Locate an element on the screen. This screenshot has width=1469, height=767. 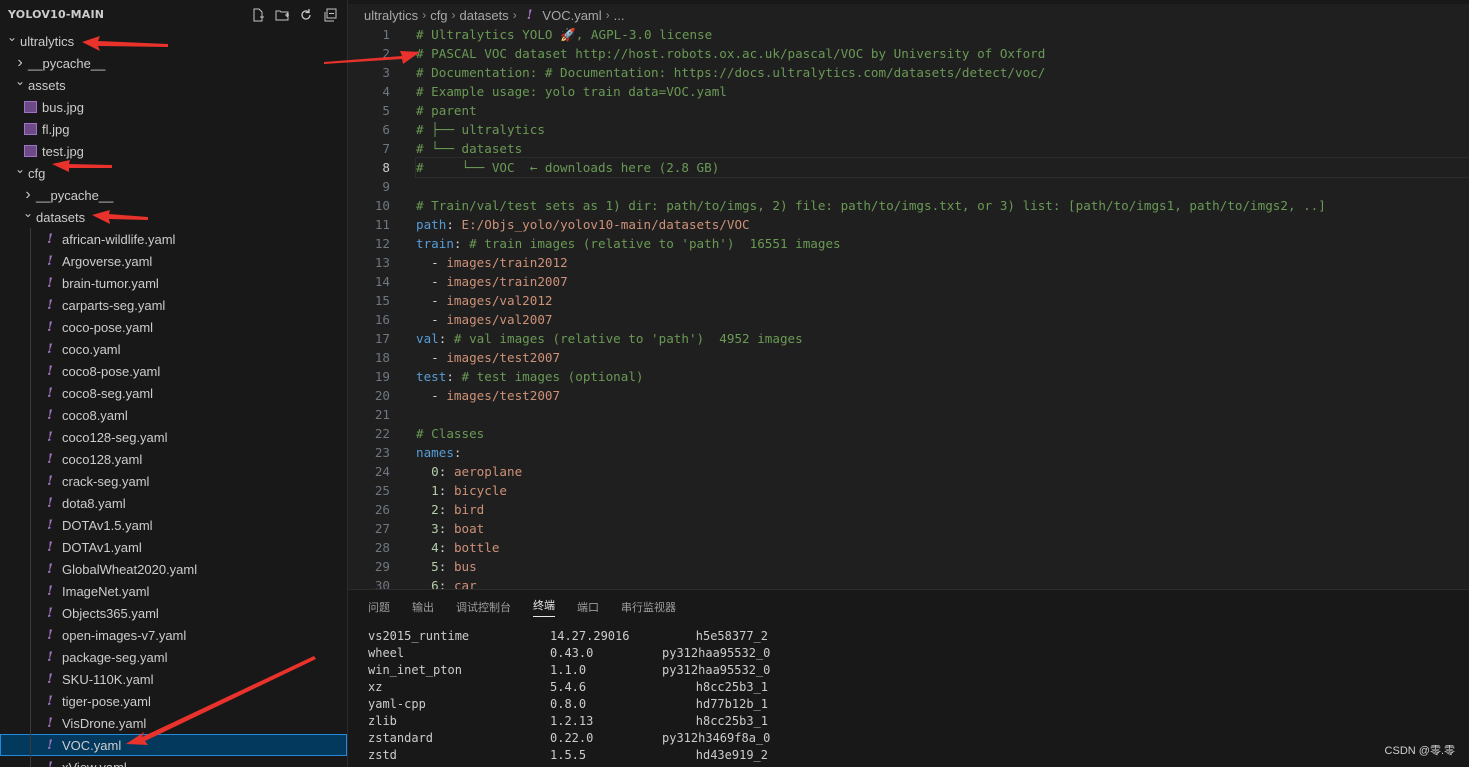
tree-item: ! DOTAv1.yaml is located at coordinates (173, 547).